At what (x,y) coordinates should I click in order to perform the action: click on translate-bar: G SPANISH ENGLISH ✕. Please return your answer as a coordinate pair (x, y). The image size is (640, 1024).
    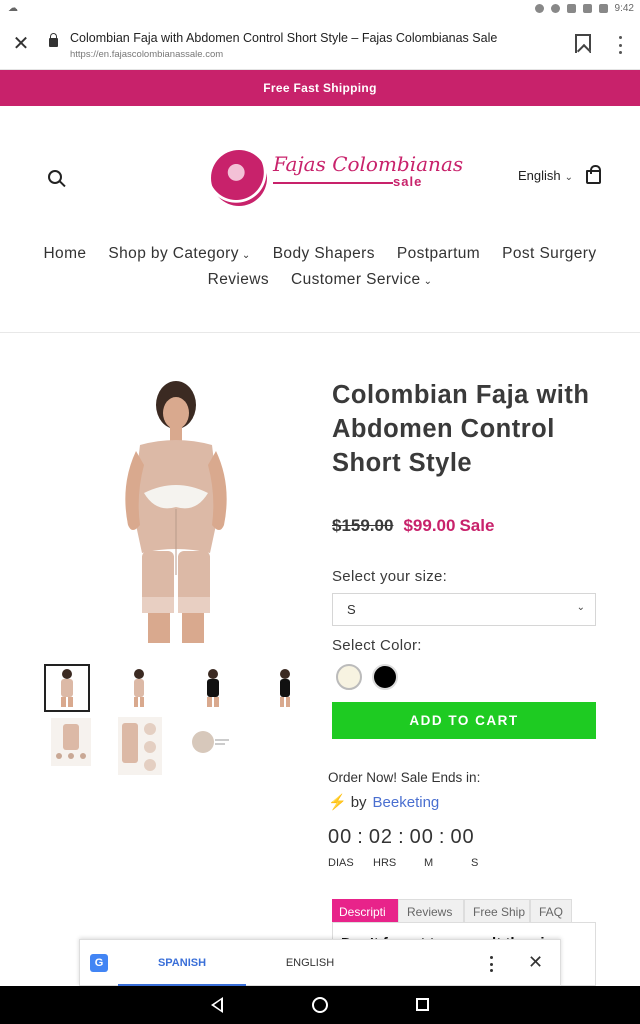
    Looking at the image, I should click on (320, 963).